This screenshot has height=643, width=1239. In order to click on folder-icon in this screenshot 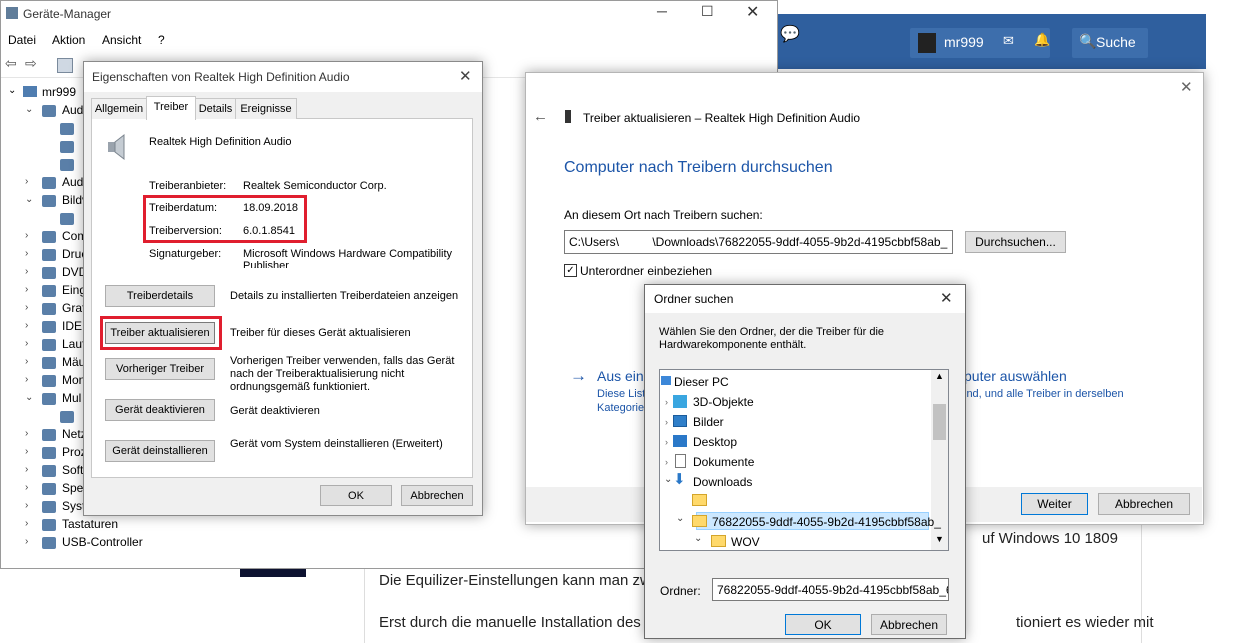, I will do `click(718, 541)`.